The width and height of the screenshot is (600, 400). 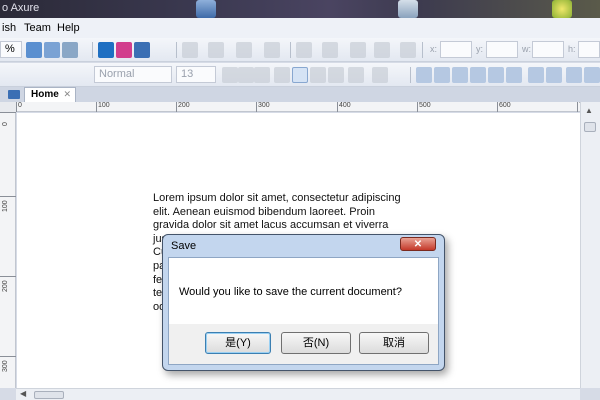 I want to click on publish-icon, so click(x=142, y=50).